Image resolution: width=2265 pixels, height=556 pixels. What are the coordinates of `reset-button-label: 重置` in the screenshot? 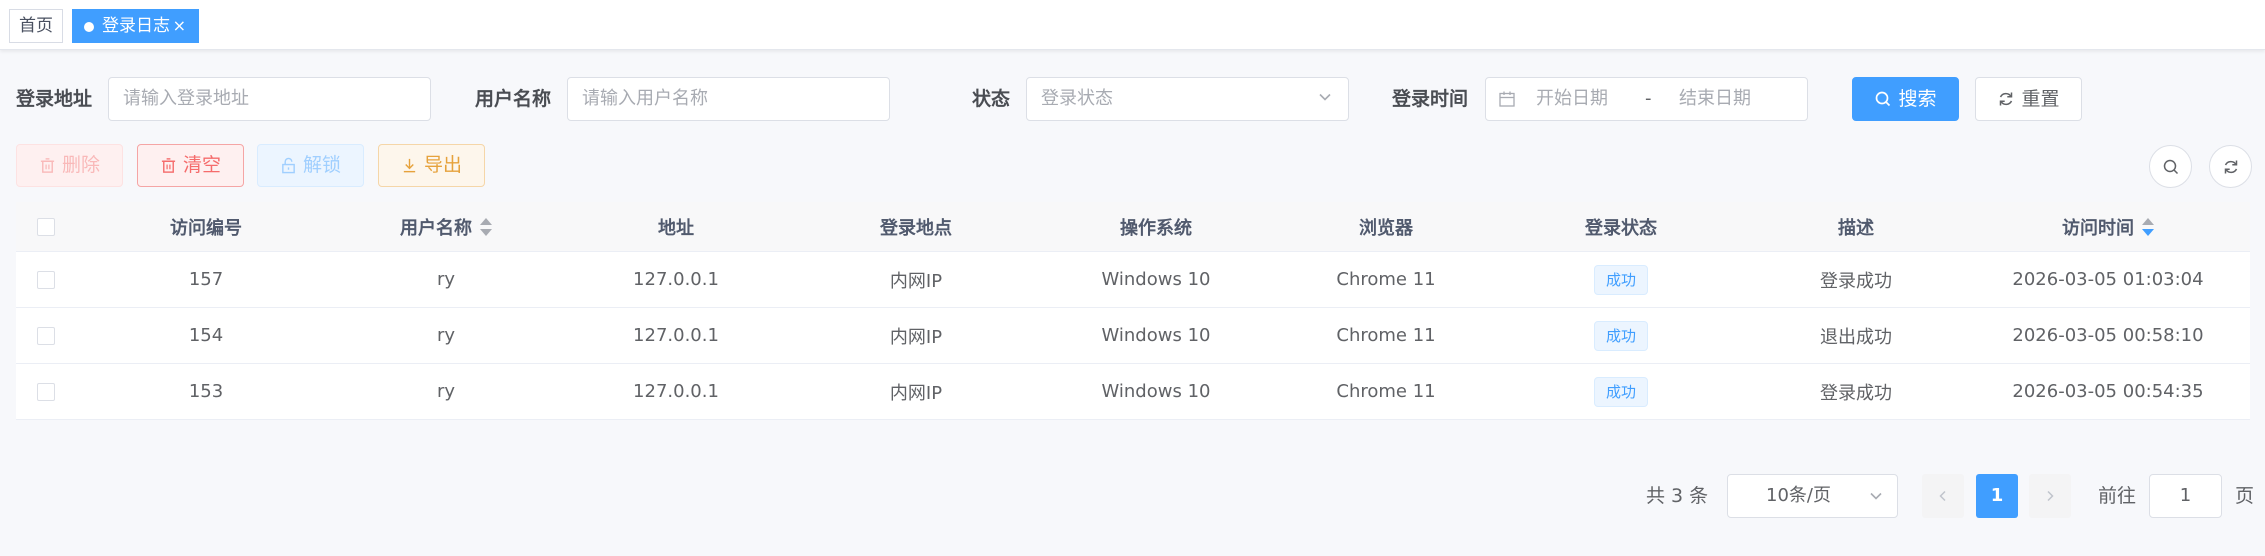 It's located at (2040, 99).